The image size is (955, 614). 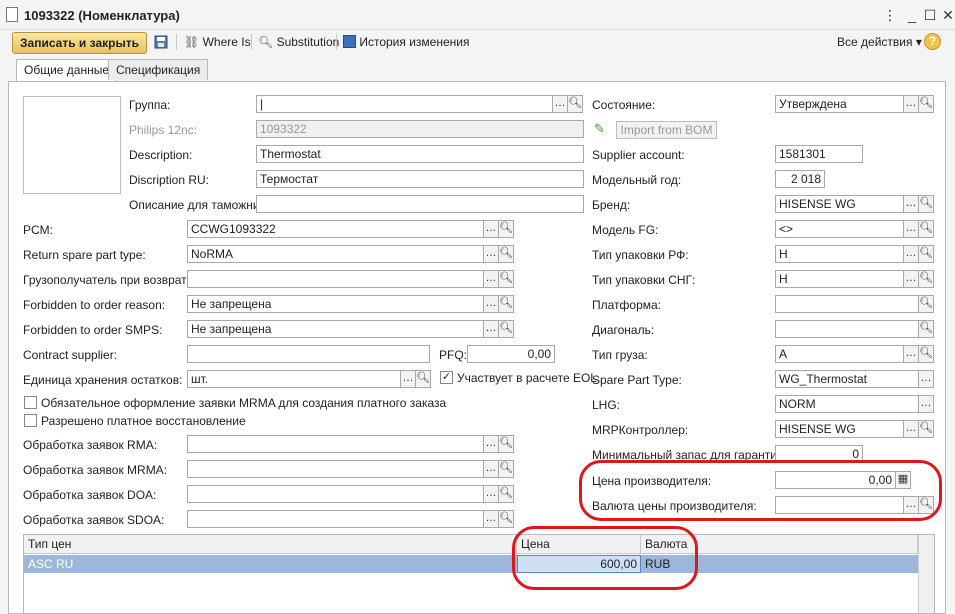 What do you see at coordinates (90, 495) in the screenshot?
I see `doa-label: Обработка заявок DOA:` at bounding box center [90, 495].